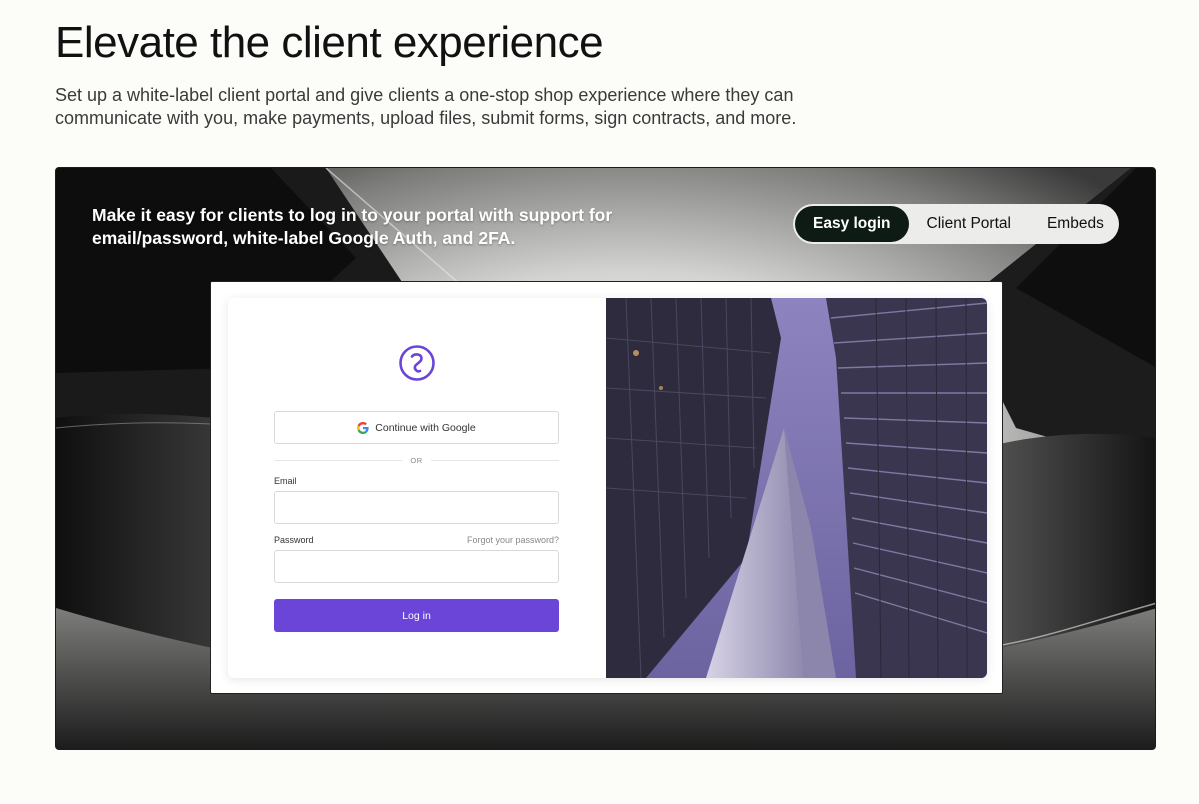 This screenshot has width=1199, height=804. What do you see at coordinates (513, 540) in the screenshot?
I see `forgot-password-link: Forgot your password?` at bounding box center [513, 540].